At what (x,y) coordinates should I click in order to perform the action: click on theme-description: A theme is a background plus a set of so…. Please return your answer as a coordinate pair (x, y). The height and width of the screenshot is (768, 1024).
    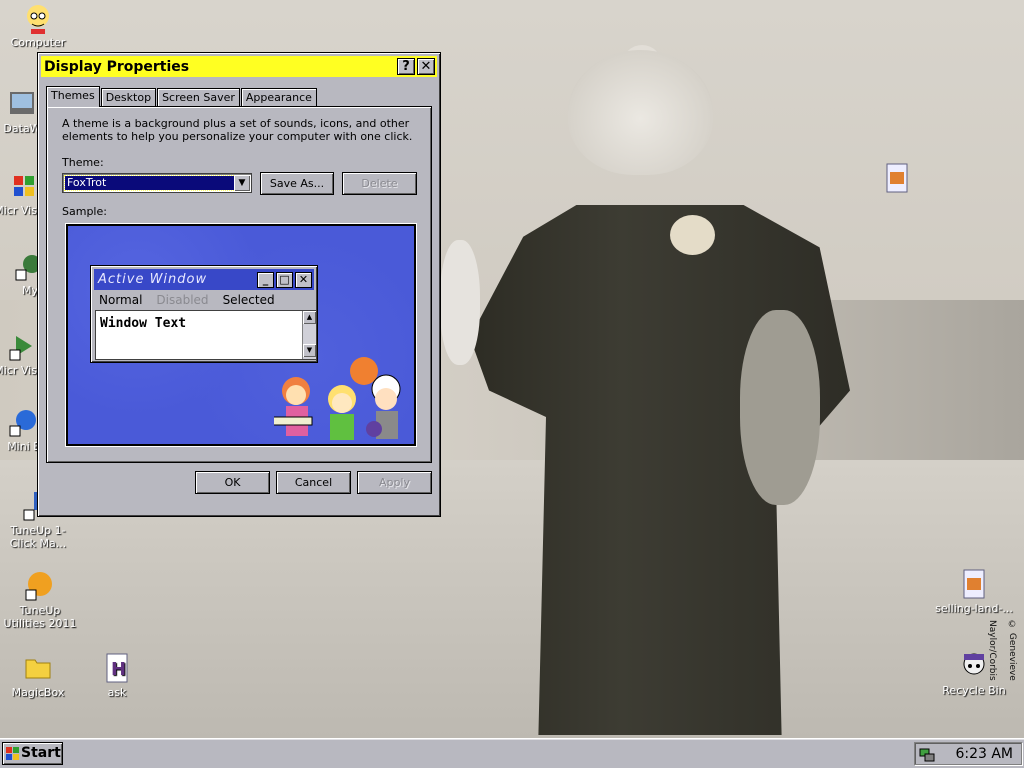
    Looking at the image, I should click on (237, 130).